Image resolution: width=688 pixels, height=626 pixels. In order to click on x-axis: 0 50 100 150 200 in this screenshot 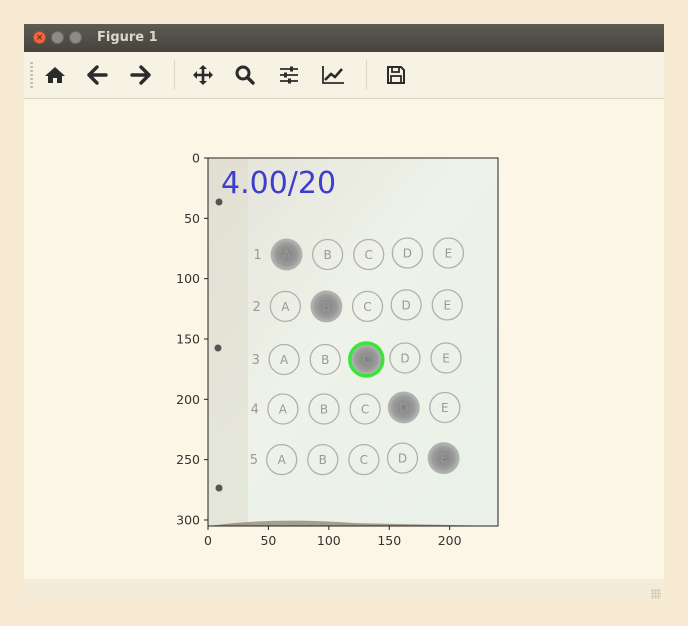, I will do `click(333, 537)`.